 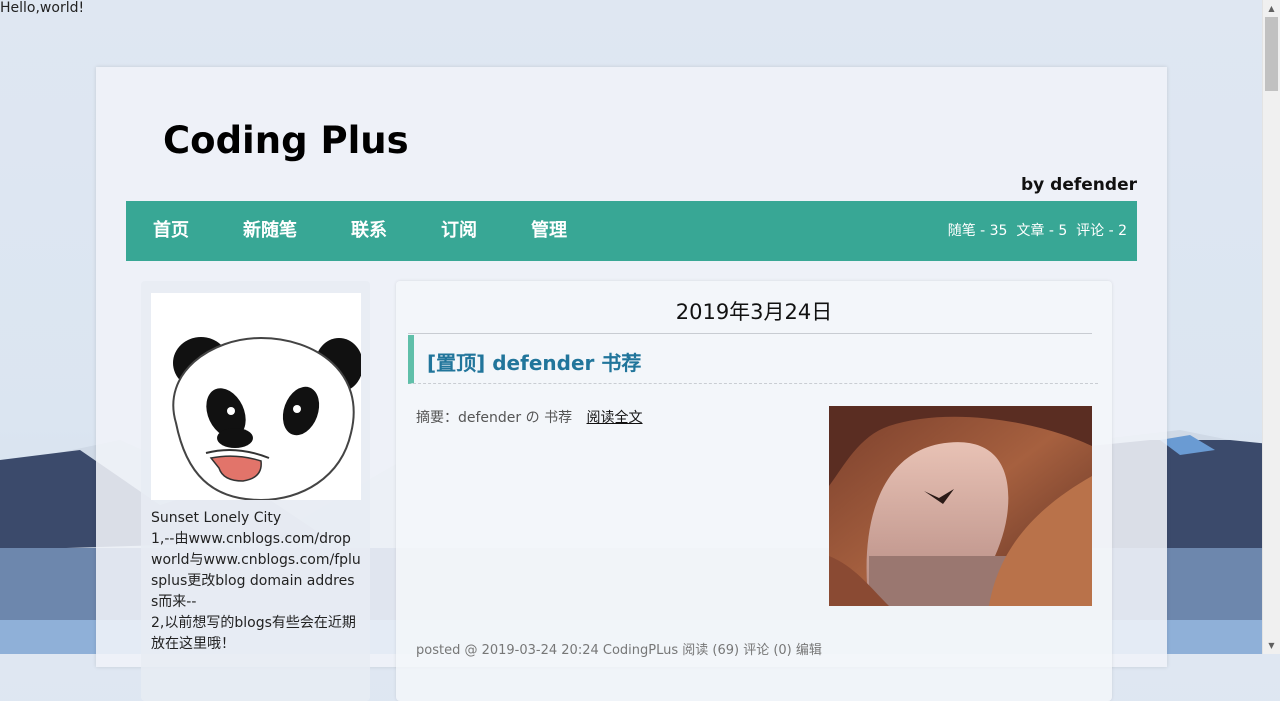 What do you see at coordinates (494, 418) in the screenshot?
I see `post-summary-text: 摘要：defender の 书荐` at bounding box center [494, 418].